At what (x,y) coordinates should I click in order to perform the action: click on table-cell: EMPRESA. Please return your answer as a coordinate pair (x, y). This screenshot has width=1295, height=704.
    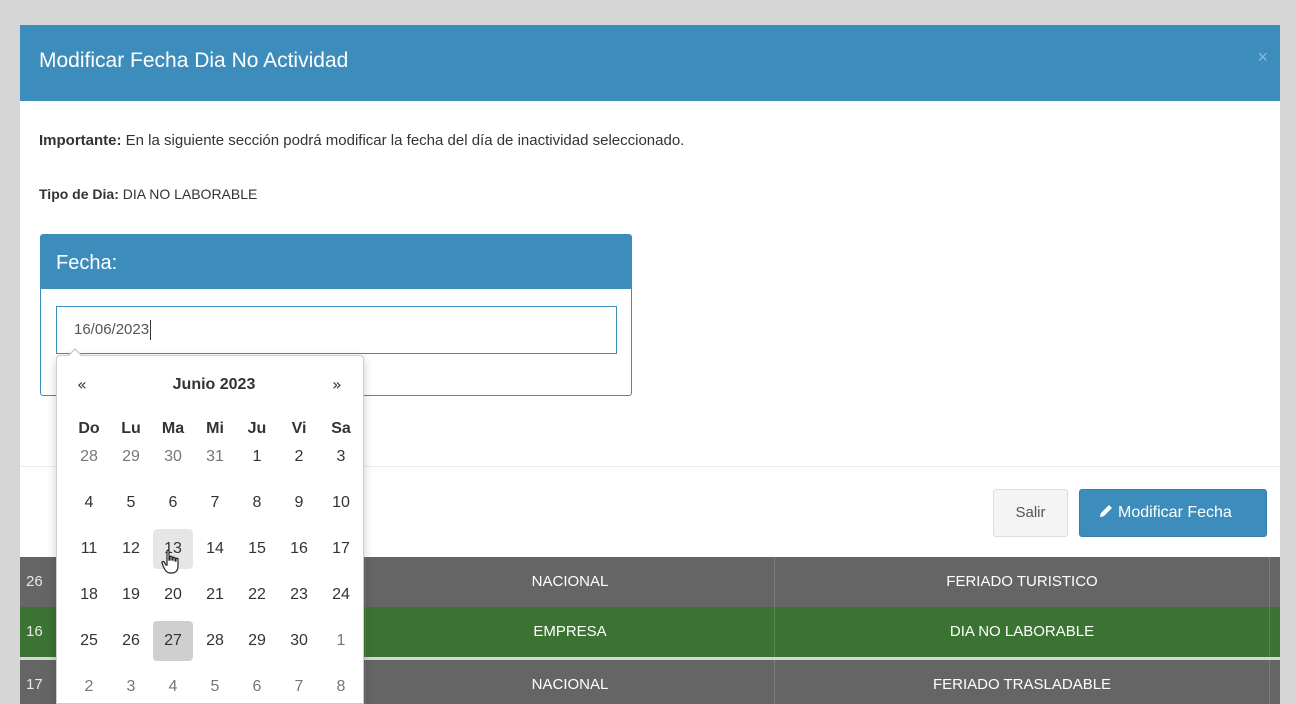
    Looking at the image, I should click on (570, 632).